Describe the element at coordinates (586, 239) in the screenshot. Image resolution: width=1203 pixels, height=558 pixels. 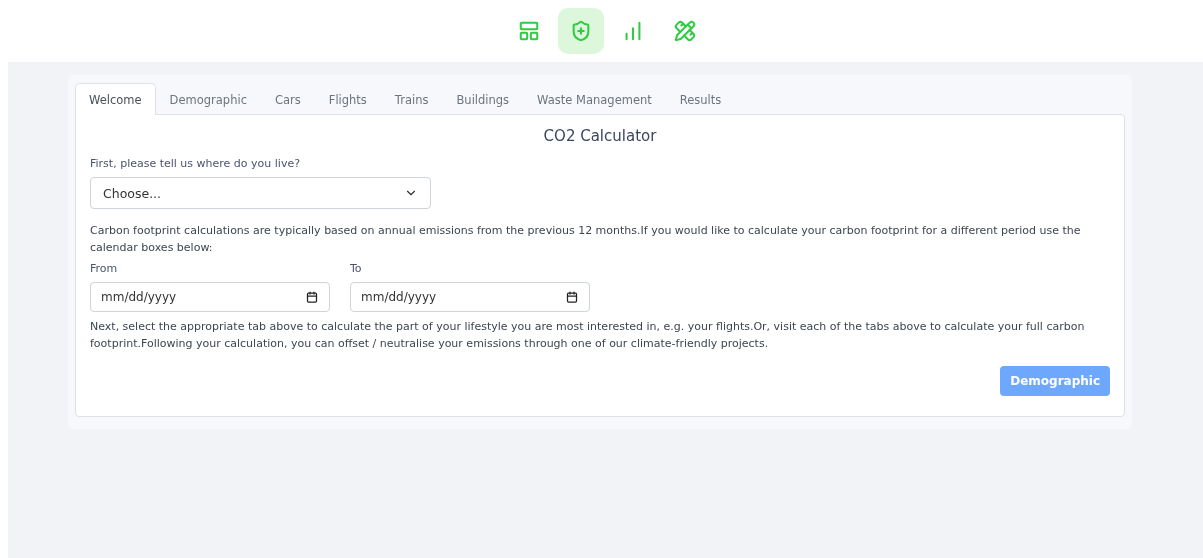
I see `paragraph: Carbon footprint calculations are typically based on annual emissions from the previous 12 months.If you would like to calculate your carbon footprint for a different period use the calendar boxes below:` at that location.